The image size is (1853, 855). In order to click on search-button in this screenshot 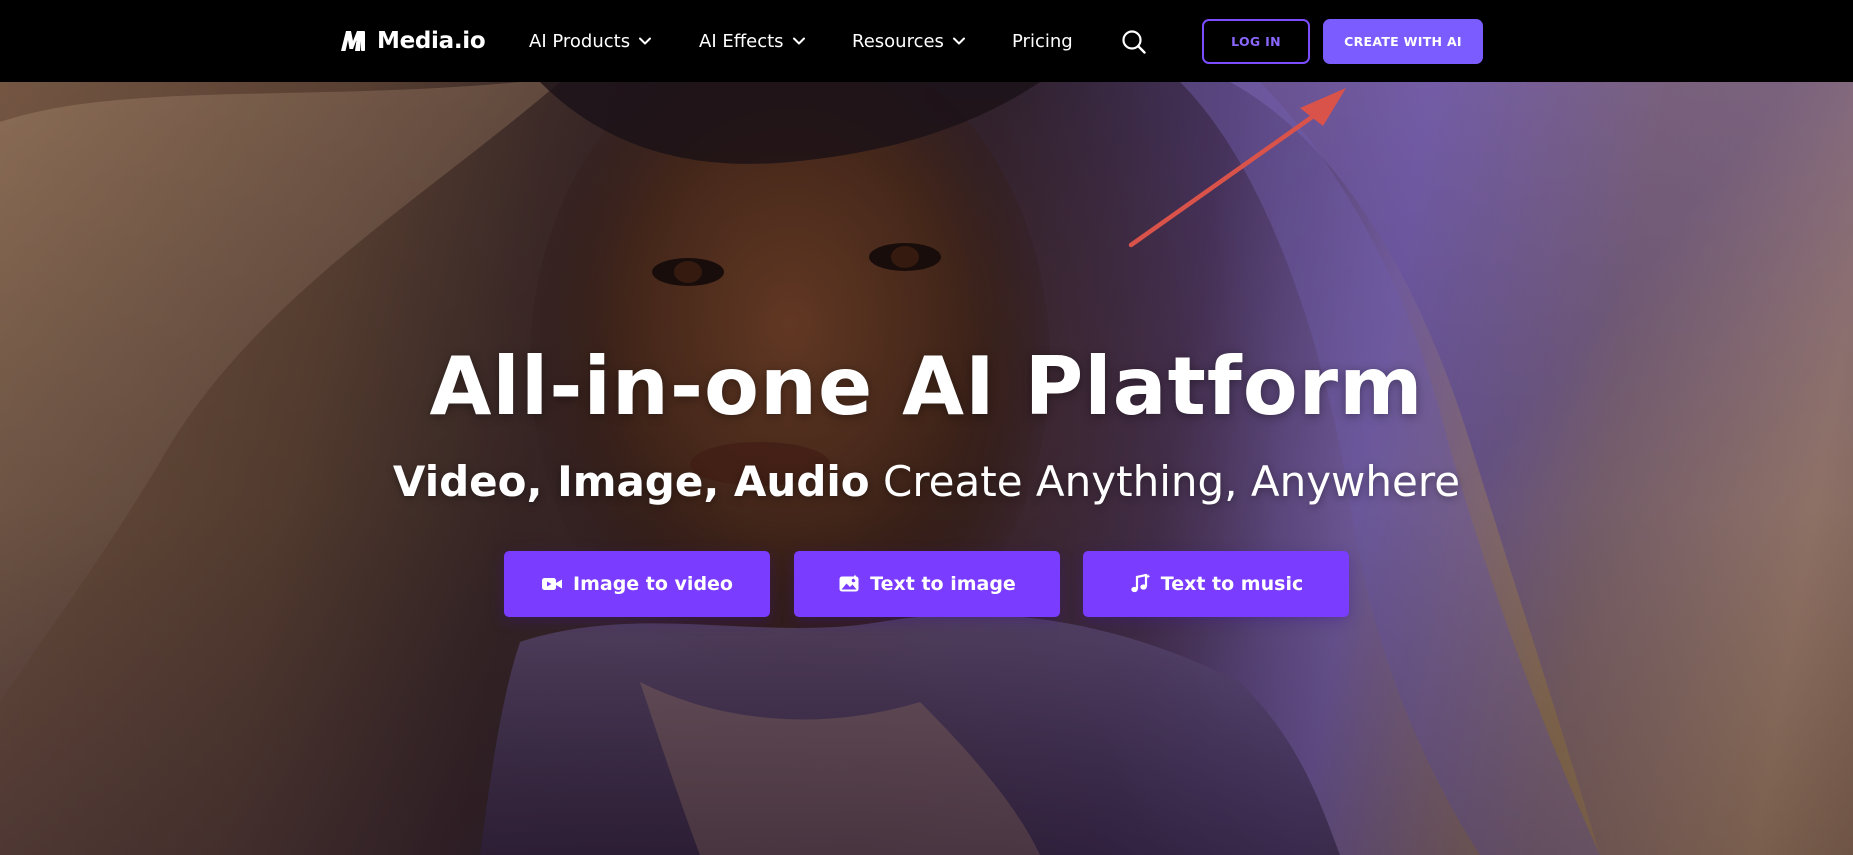, I will do `click(1134, 42)`.